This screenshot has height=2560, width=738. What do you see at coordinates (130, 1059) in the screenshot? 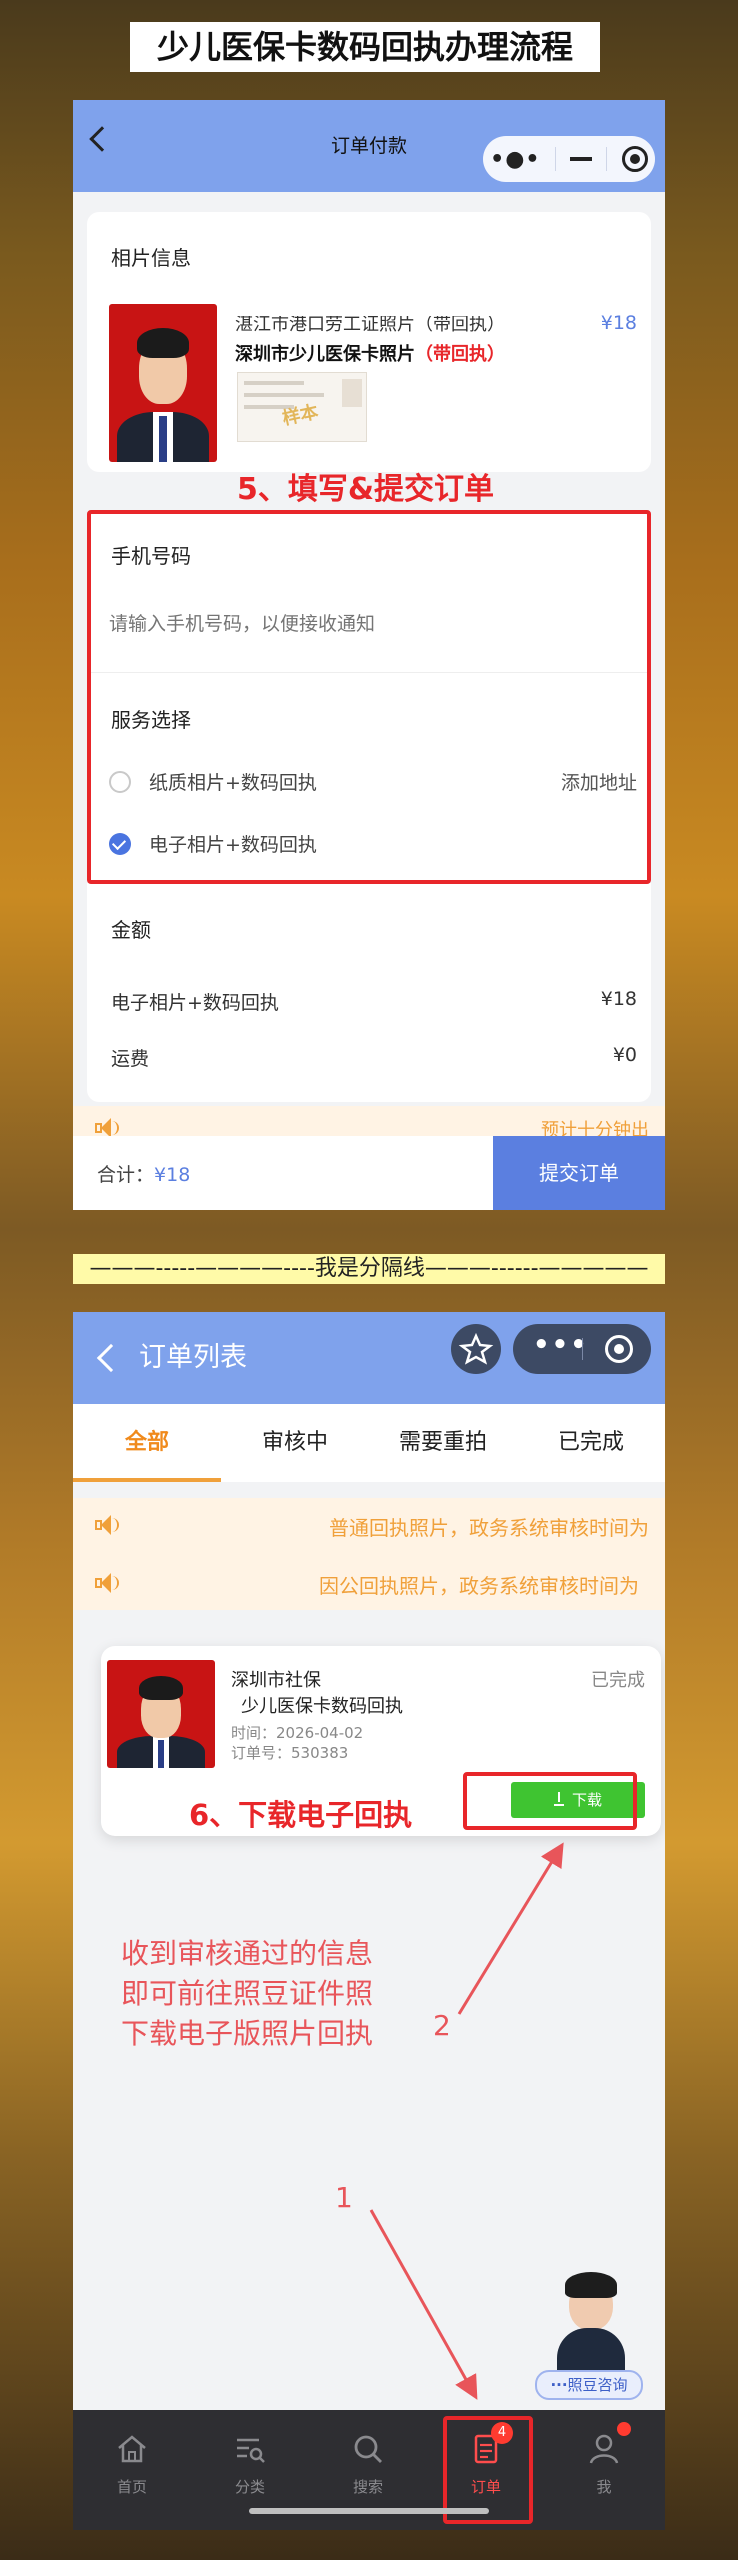
I see `amount-row-label: 运费` at bounding box center [130, 1059].